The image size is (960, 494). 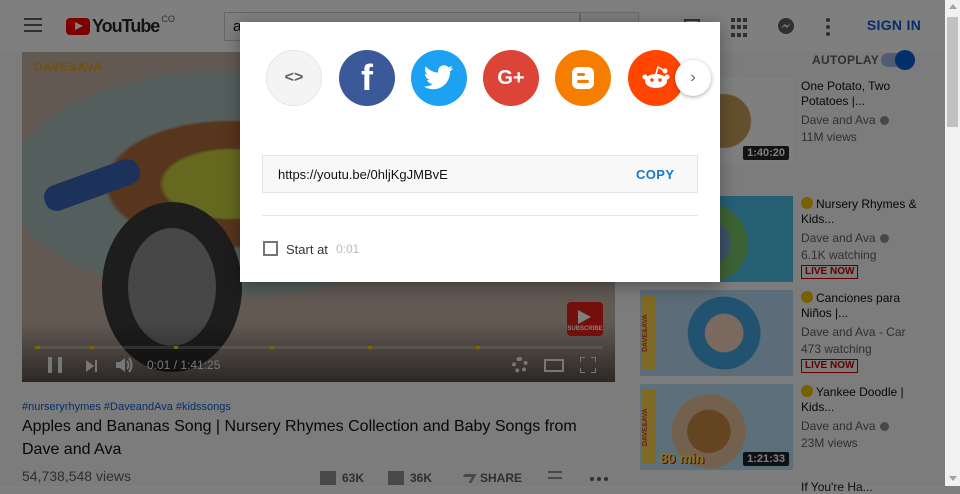 I want to click on share-url-box: https://youtu.be/0hljKgJMBvE COPY, so click(x=480, y=174).